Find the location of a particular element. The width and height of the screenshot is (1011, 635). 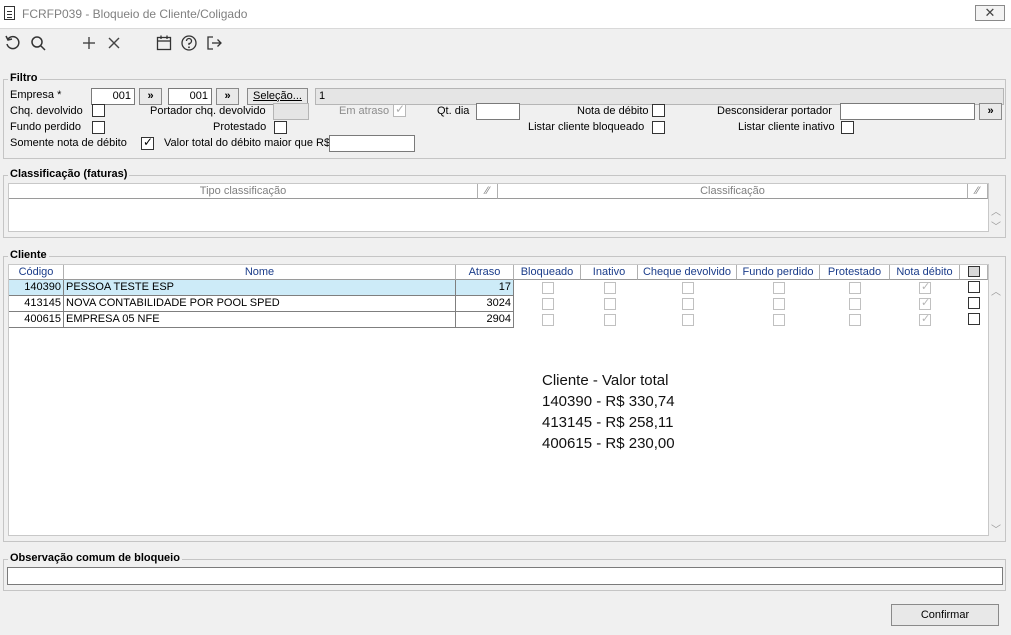

cliente-label: Cliente is located at coordinates (28, 255).